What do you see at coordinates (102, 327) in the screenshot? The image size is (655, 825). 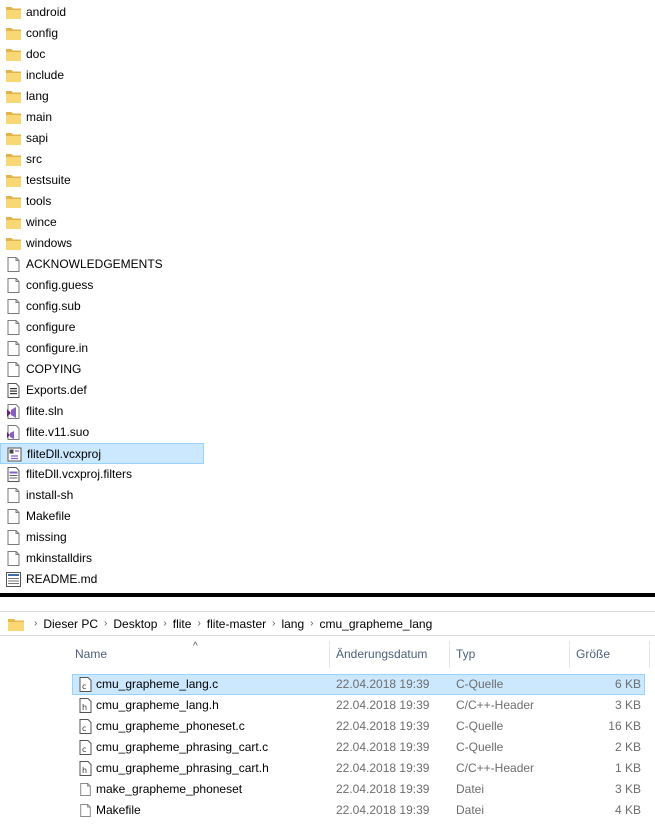 I see `list-item: configure` at bounding box center [102, 327].